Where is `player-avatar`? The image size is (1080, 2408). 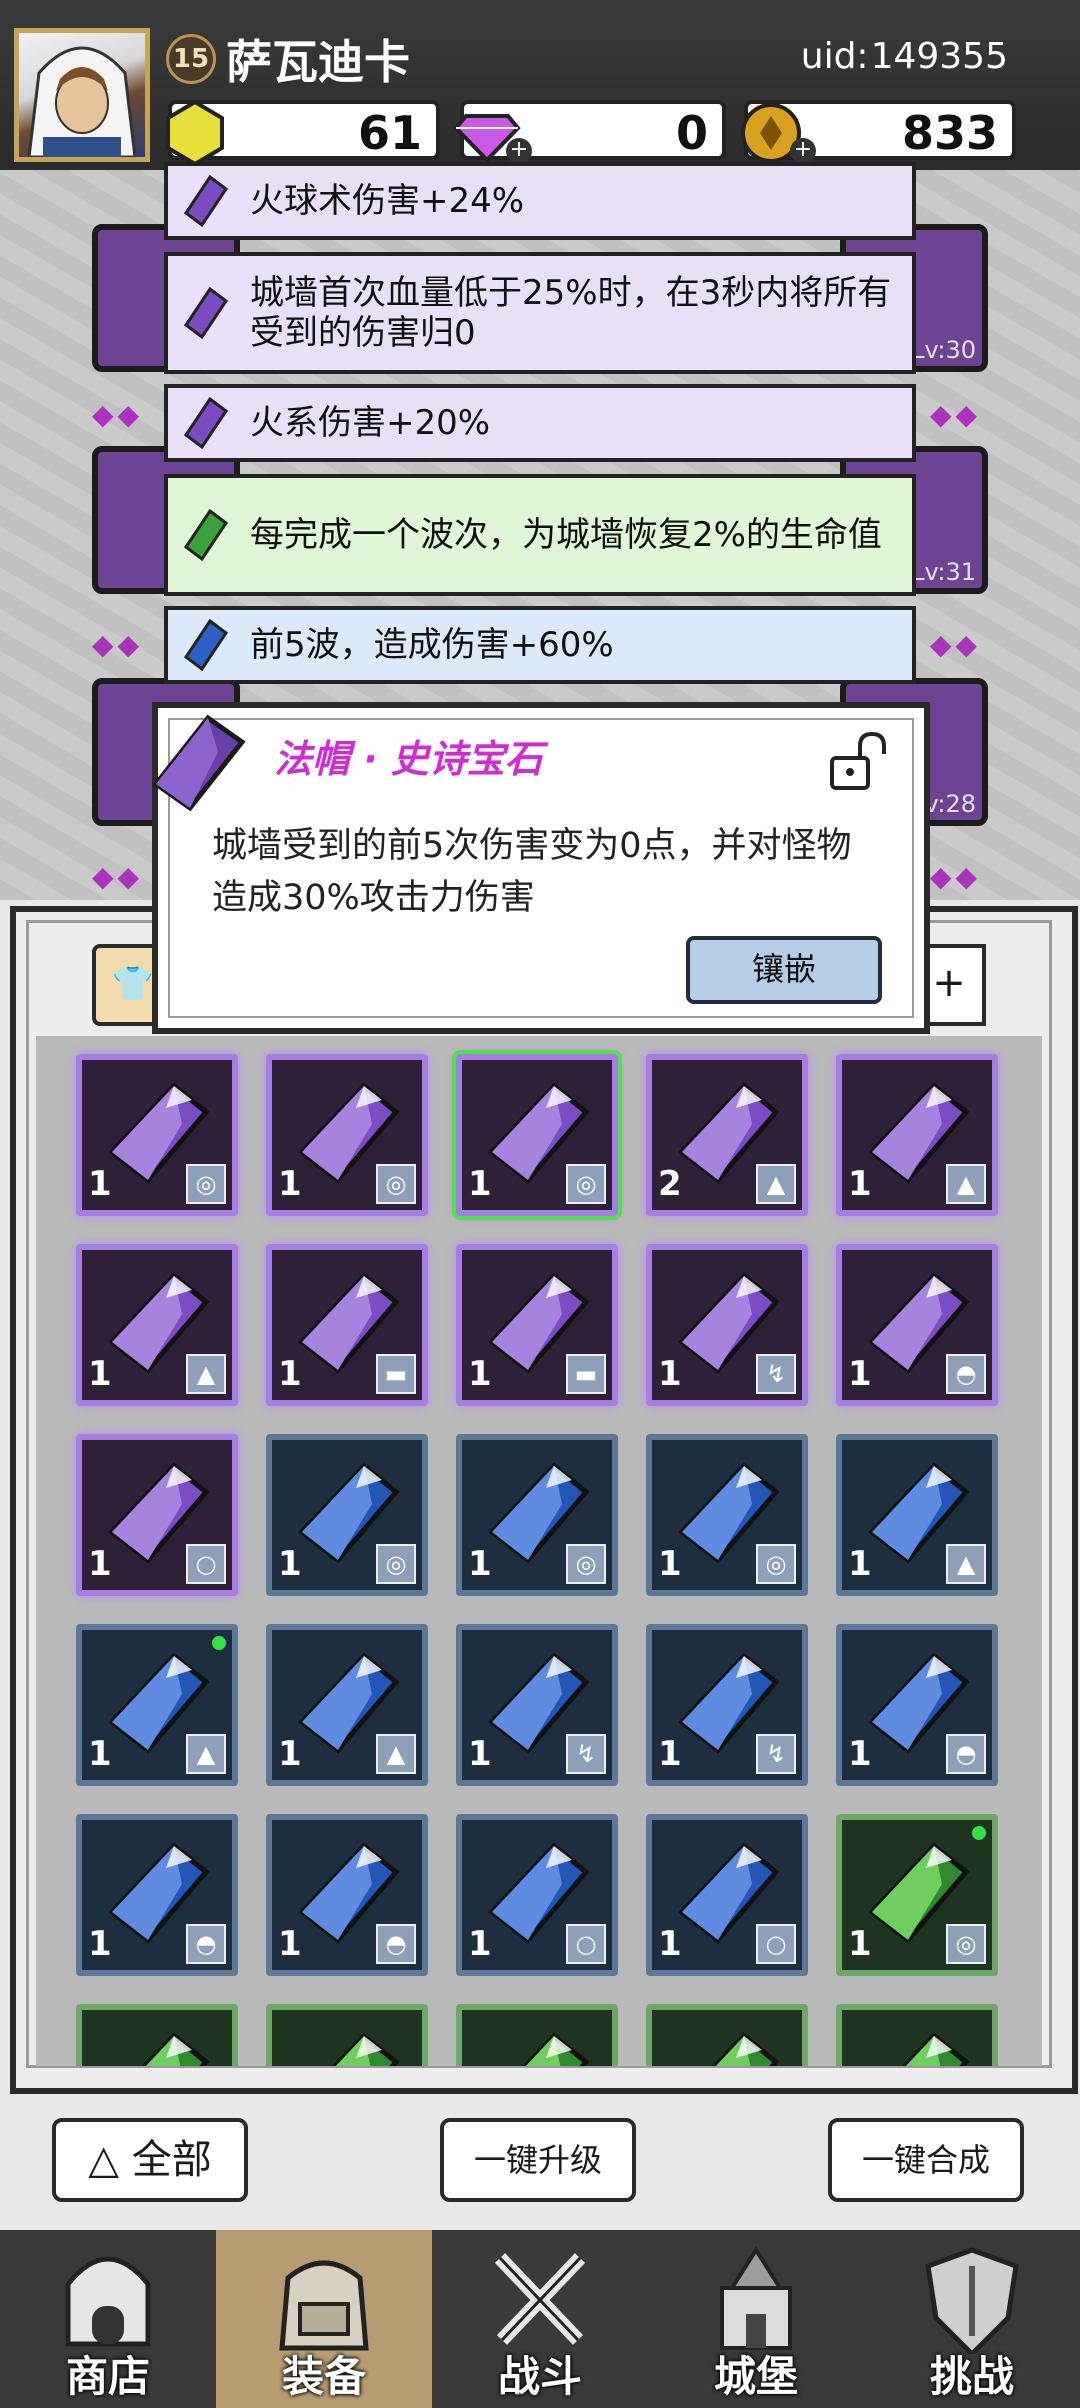
player-avatar is located at coordinates (82, 95).